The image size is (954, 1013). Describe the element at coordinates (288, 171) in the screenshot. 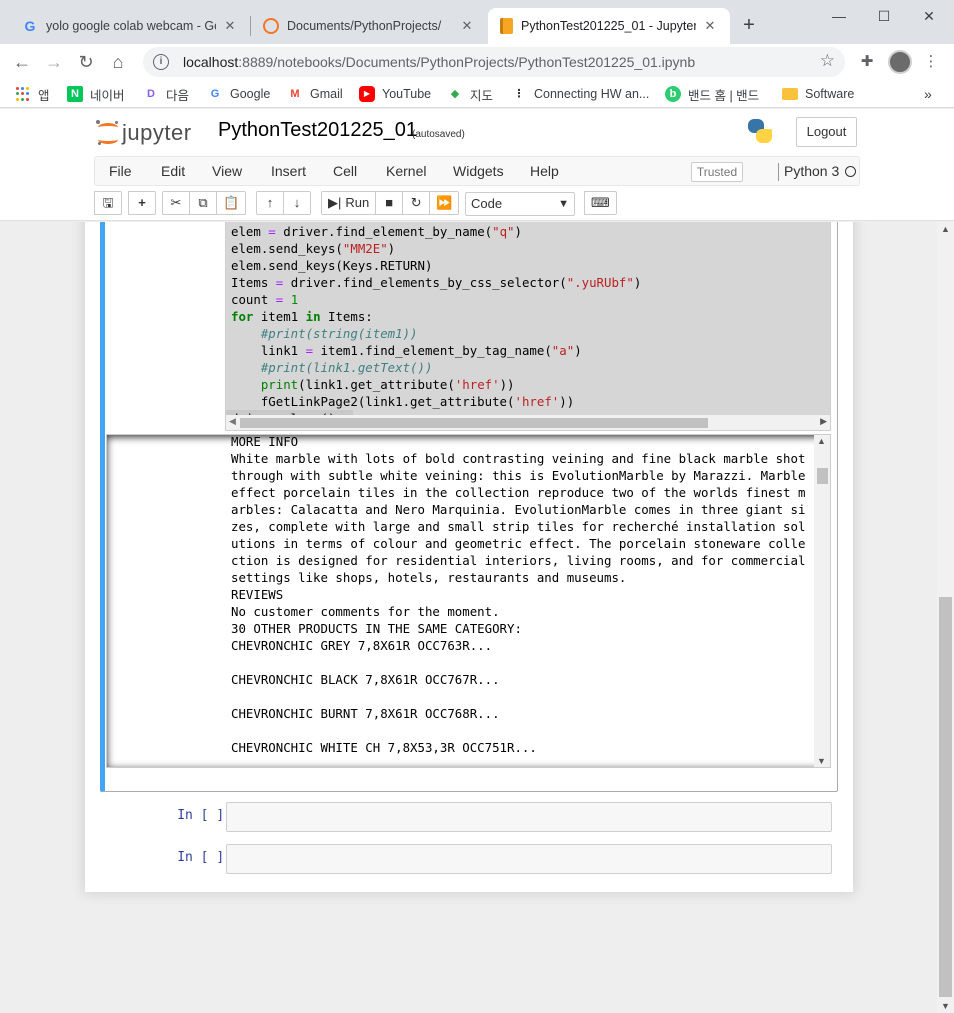

I see `menu-insert: Insert` at that location.